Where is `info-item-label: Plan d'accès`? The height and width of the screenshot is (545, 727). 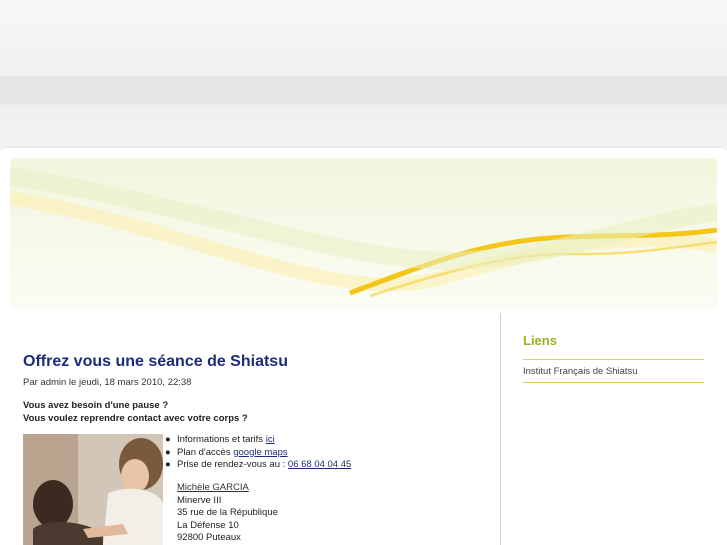
info-item-label: Plan d'accès is located at coordinates (205, 452).